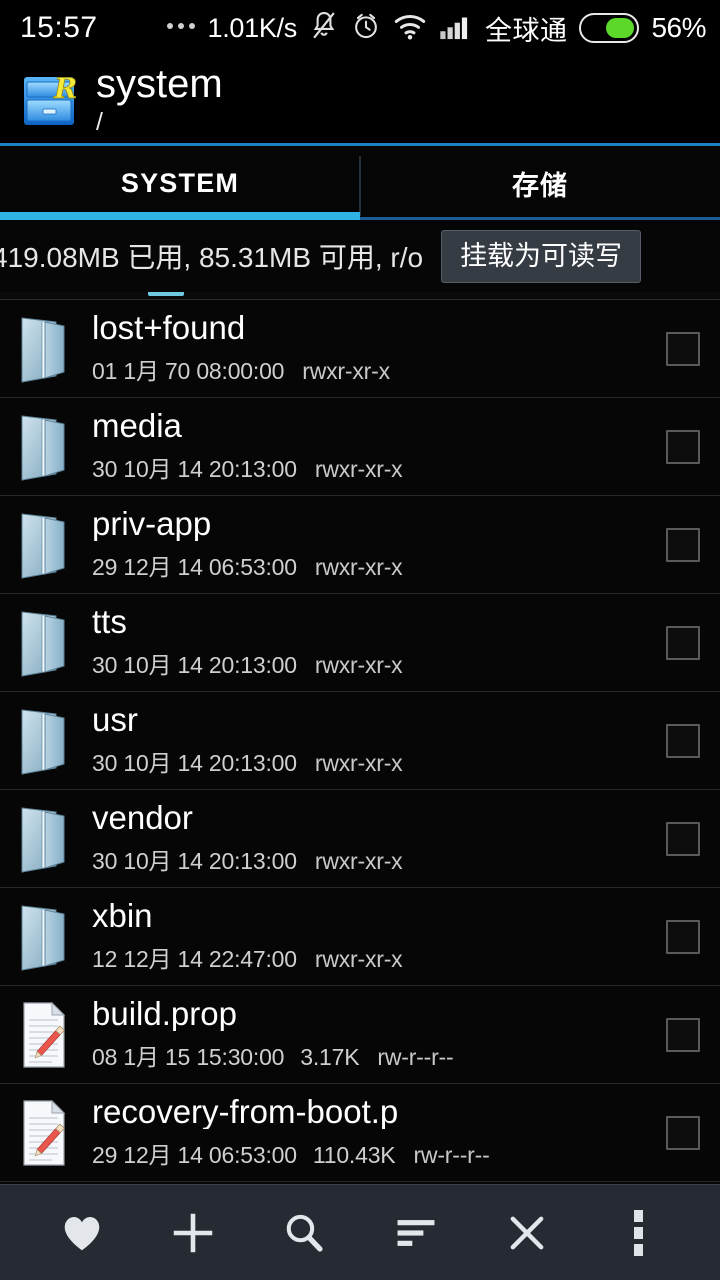  Describe the element at coordinates (122, 916) in the screenshot. I see `file-name: xbin` at that location.